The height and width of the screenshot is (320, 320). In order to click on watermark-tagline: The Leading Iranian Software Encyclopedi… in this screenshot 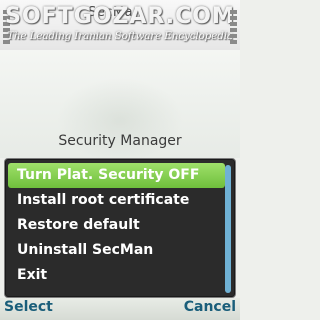, I will do `click(120, 36)`.